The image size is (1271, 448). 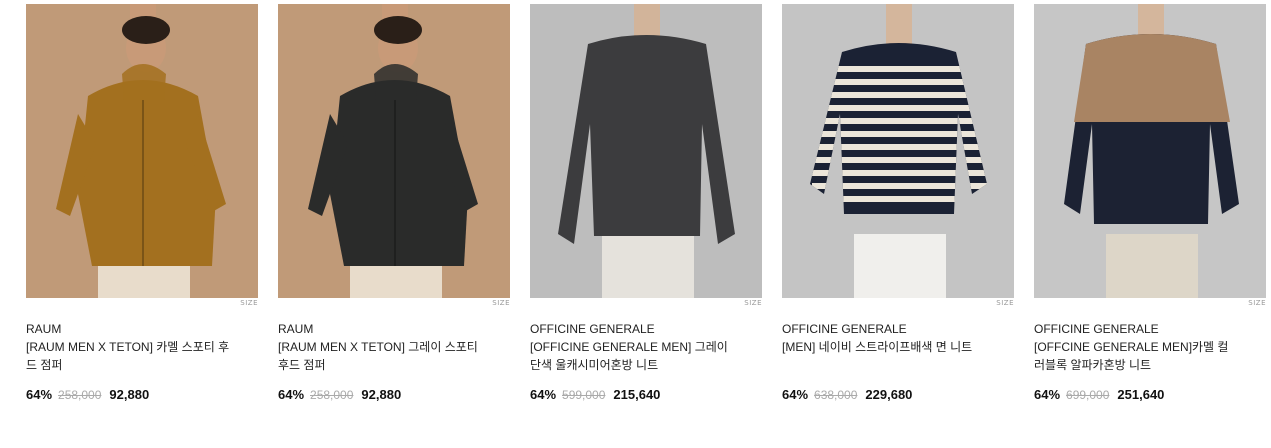 I want to click on price-row: 64% 699,000 251,640, so click(x=1099, y=394).